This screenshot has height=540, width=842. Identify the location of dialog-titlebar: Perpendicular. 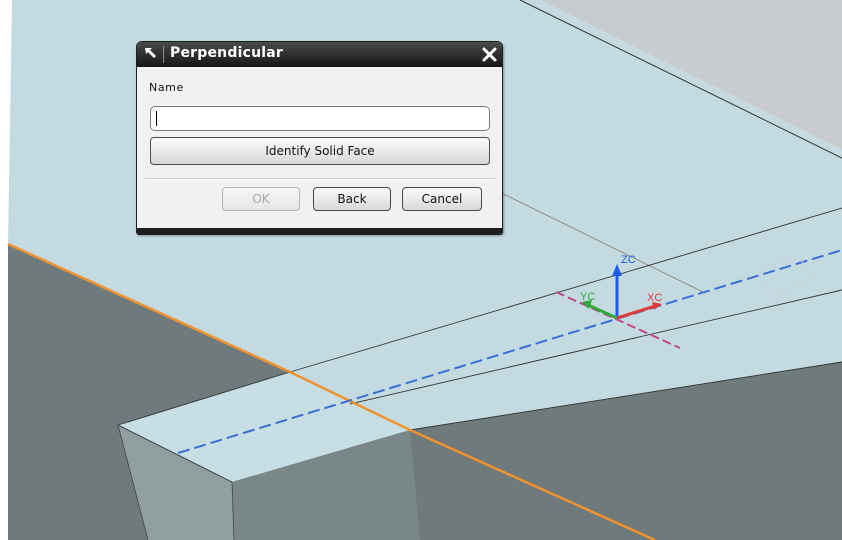
(319, 54).